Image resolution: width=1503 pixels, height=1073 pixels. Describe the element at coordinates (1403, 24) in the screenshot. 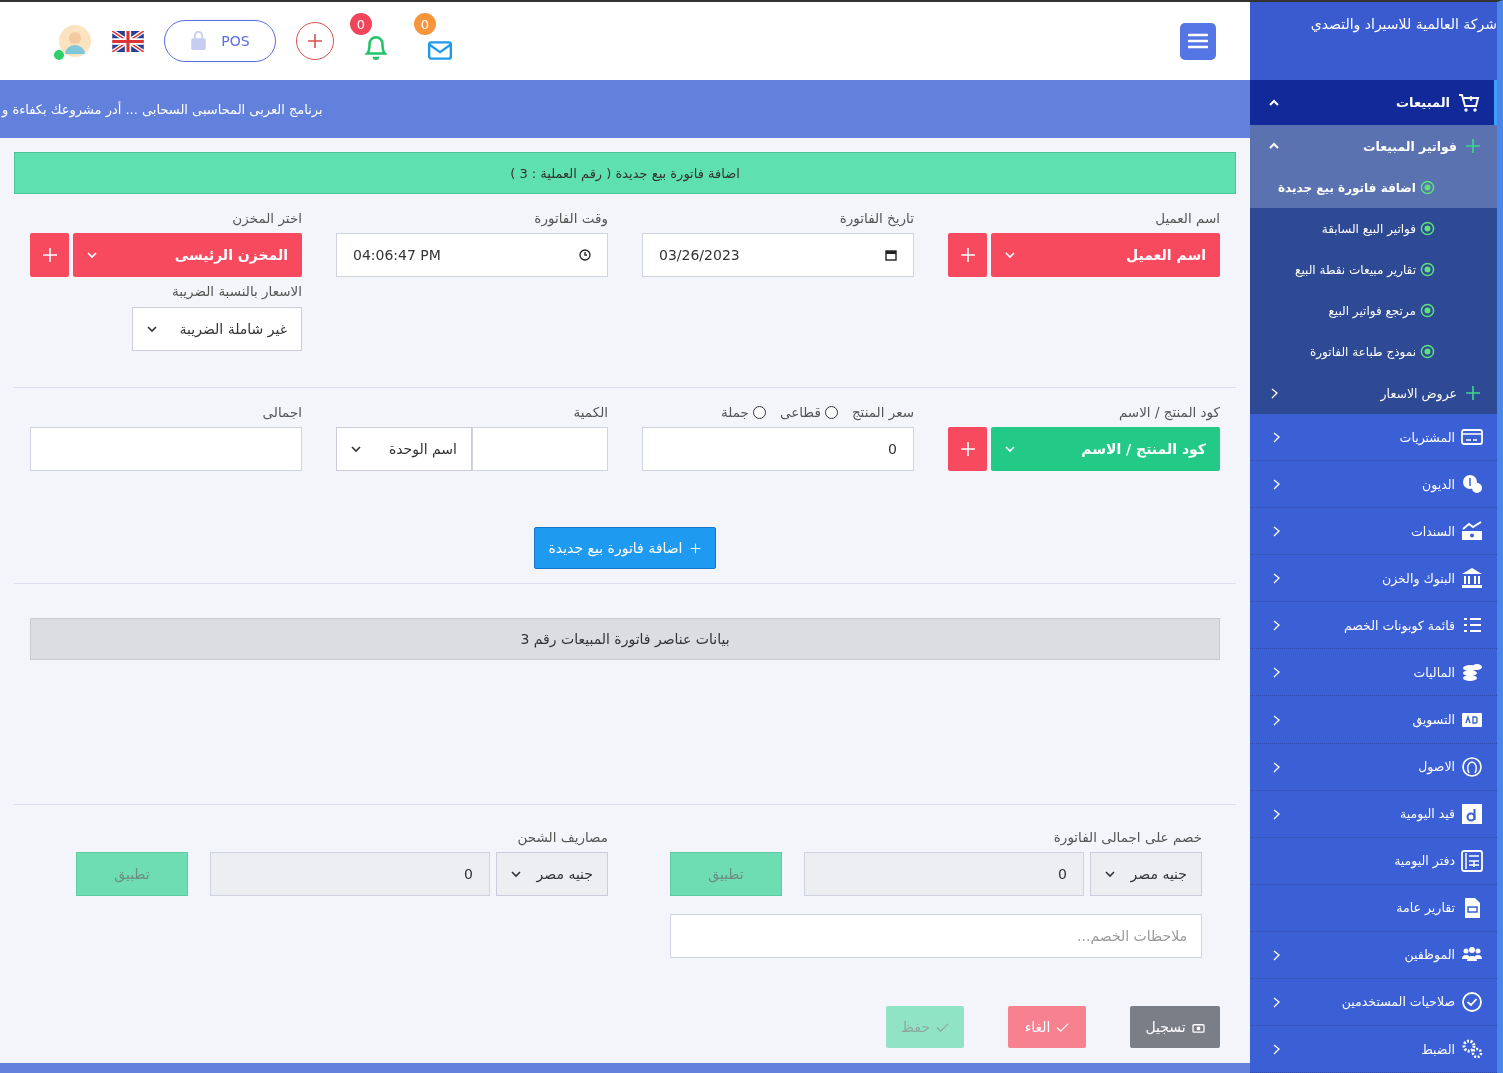

I see `company-name: شركة العالمية للاسيراد والتصدي` at that location.